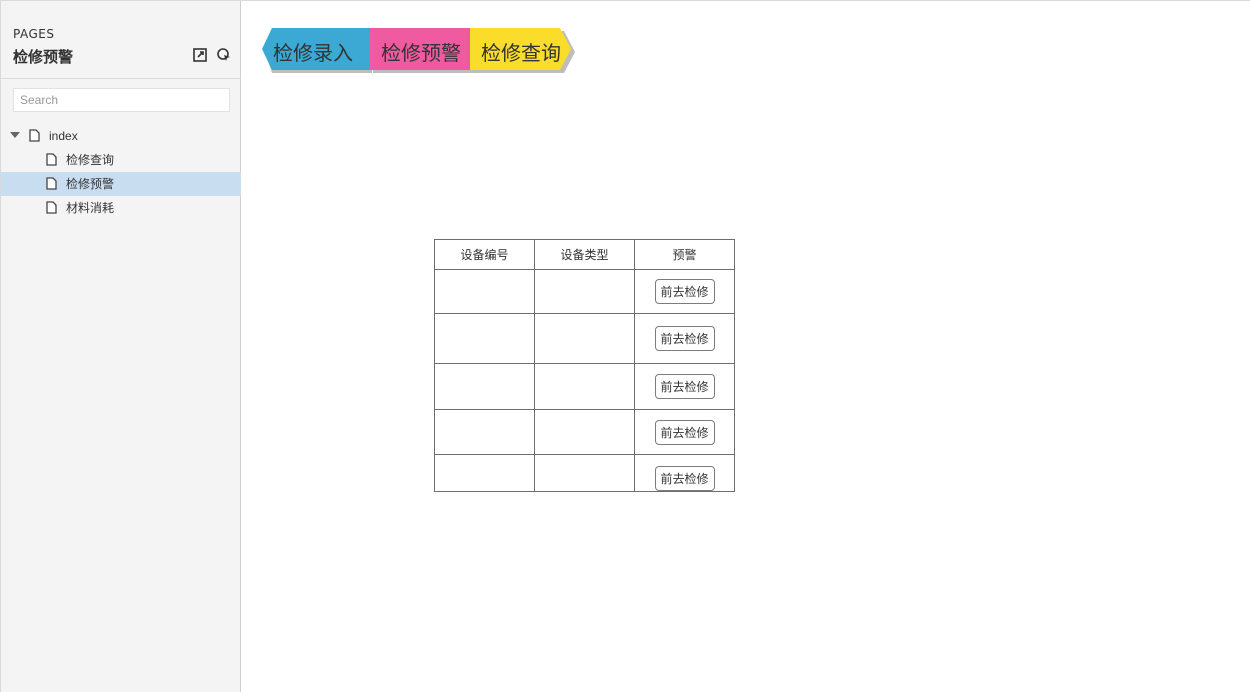 The width and height of the screenshot is (1250, 692). Describe the element at coordinates (521, 53) in the screenshot. I see `nav-query-label: 检修查询` at that location.